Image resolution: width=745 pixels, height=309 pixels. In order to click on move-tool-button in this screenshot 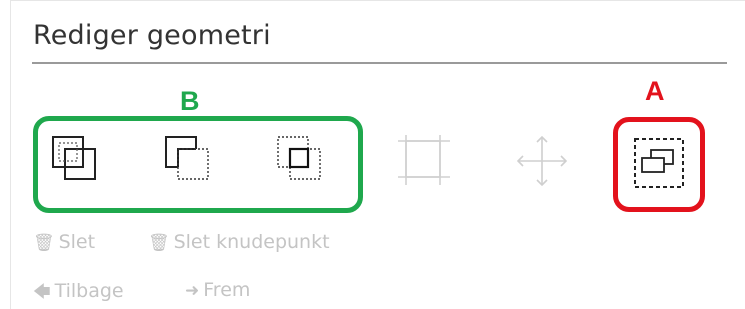, I will do `click(542, 161)`.